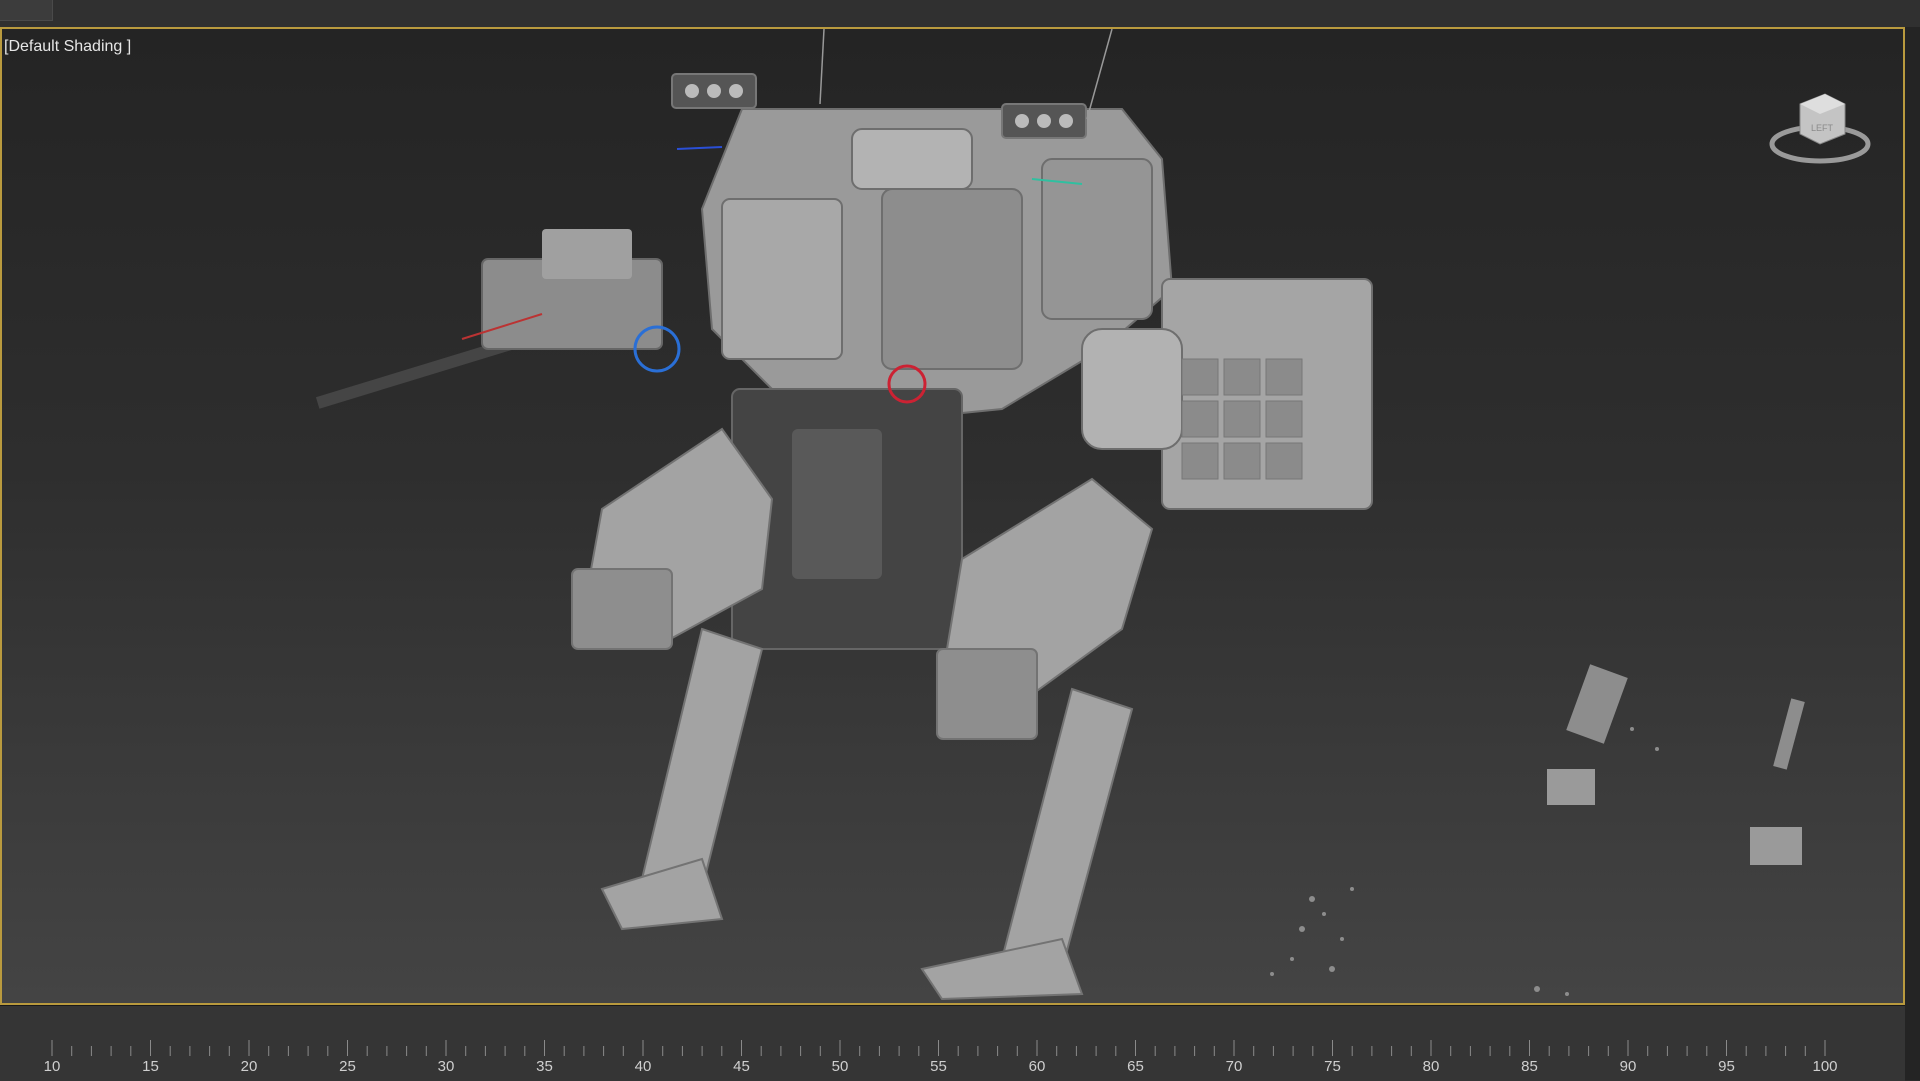 The height and width of the screenshot is (1081, 1920). I want to click on timeline-tick-label: 10, so click(52, 1066).